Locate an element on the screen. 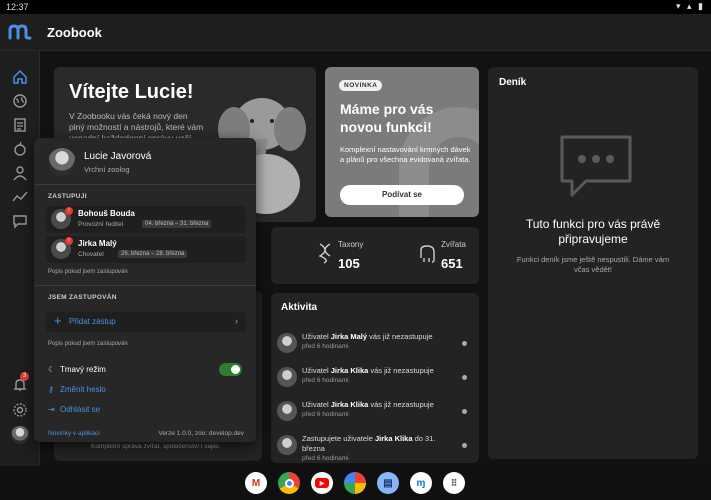  status-bar: 12:37 ▾ ▴ ▮ is located at coordinates (355, 7).